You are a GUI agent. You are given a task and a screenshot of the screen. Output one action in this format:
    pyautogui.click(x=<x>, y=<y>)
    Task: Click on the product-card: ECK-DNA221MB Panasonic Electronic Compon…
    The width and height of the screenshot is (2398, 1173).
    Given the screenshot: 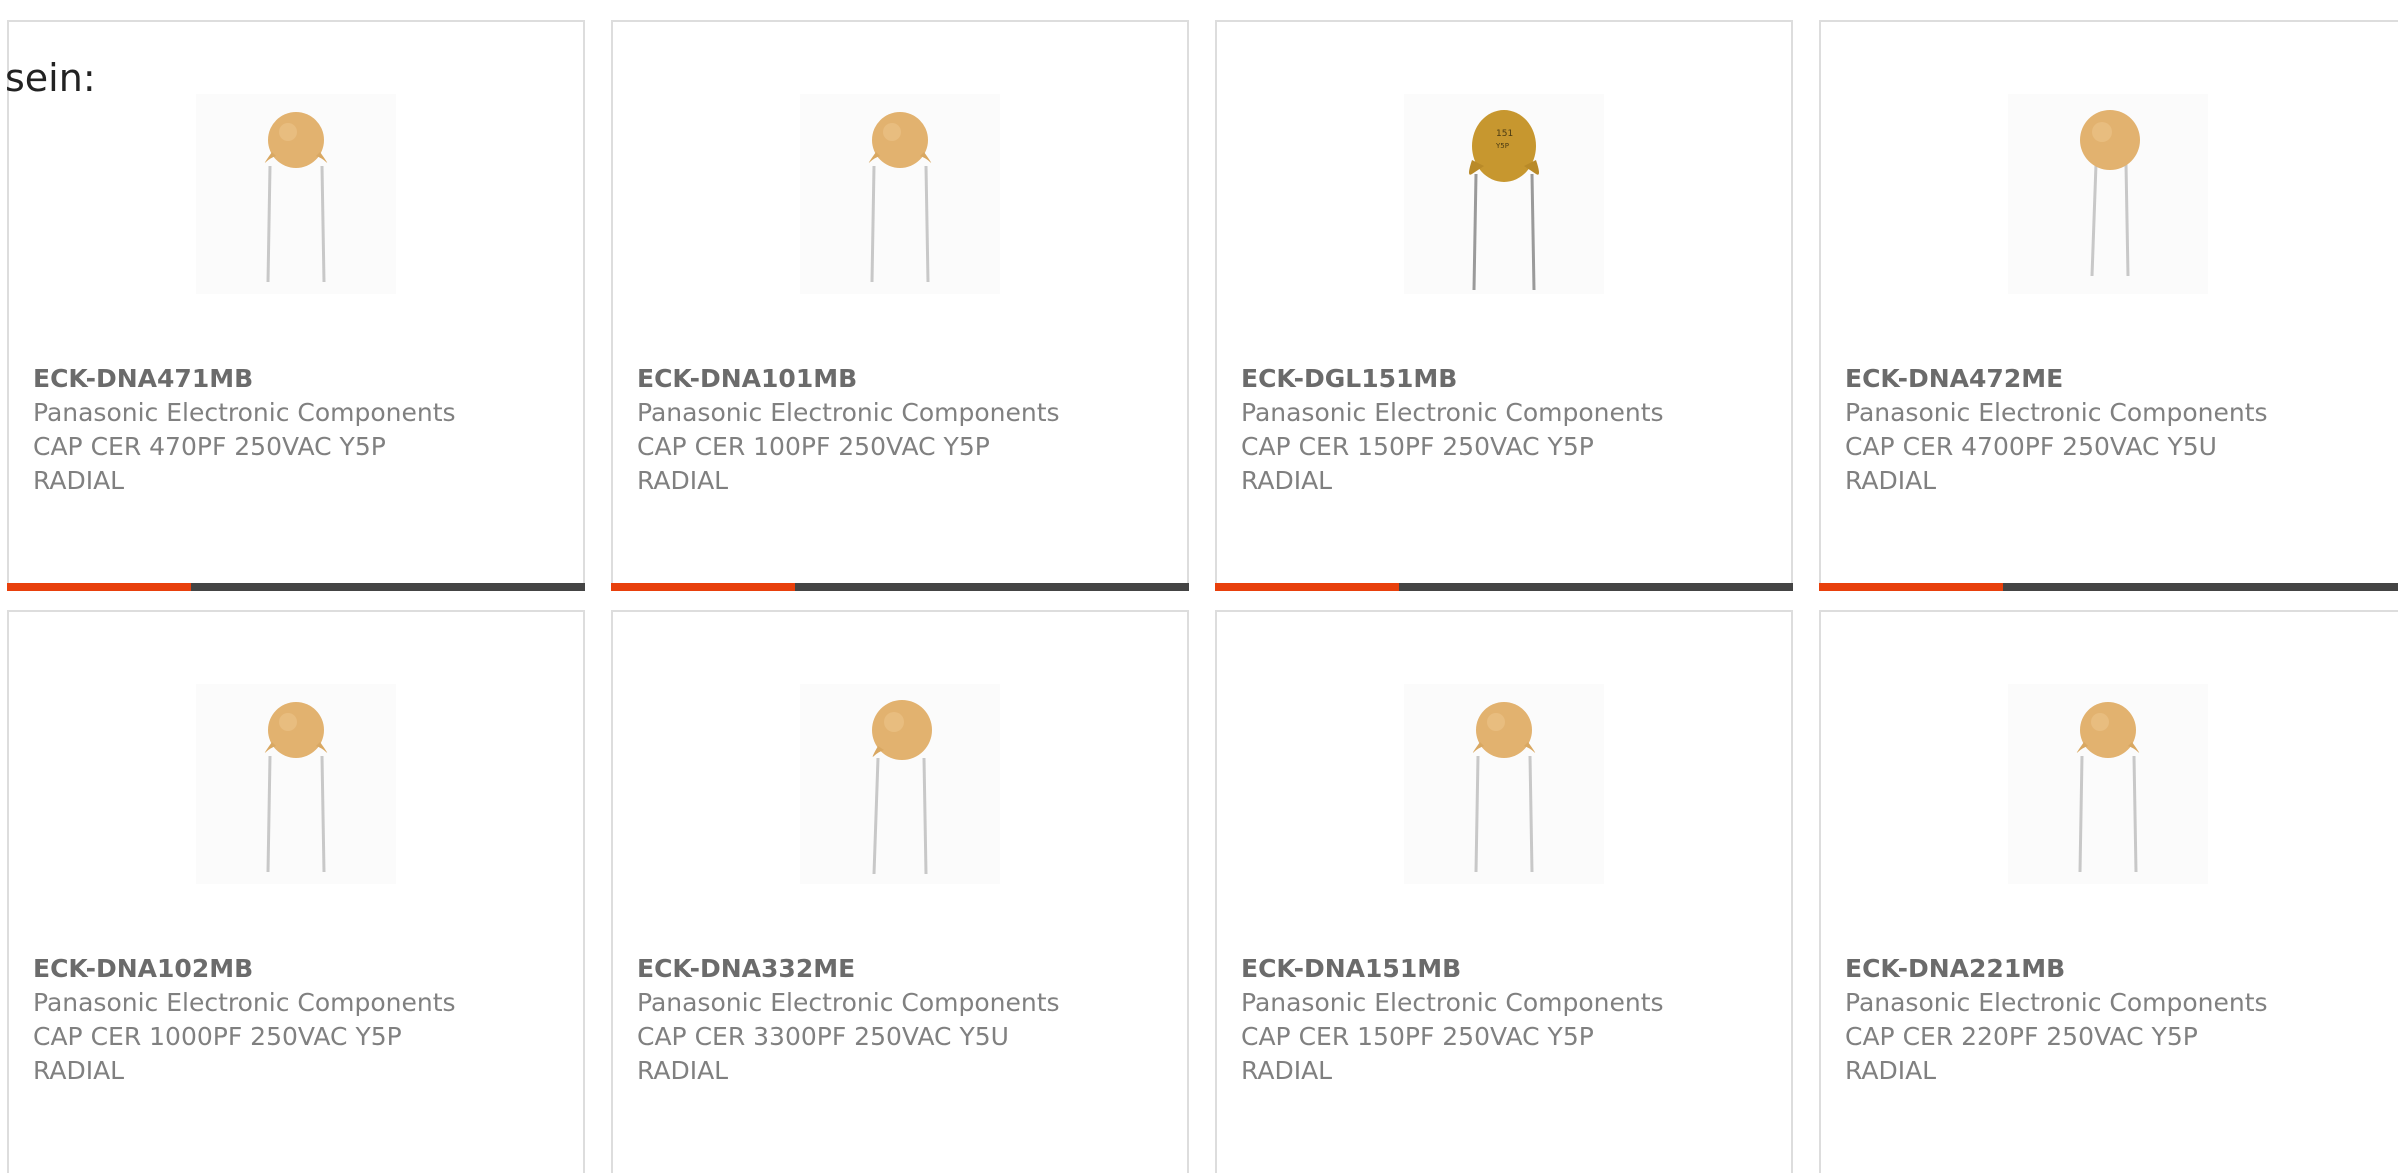 What is the action you would take?
    pyautogui.click(x=2108, y=891)
    